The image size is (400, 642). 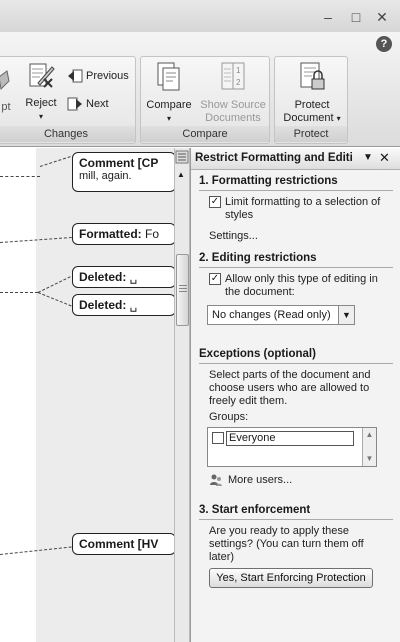 What do you see at coordinates (312, 105) in the screenshot?
I see `protect-label-1: Protect` at bounding box center [312, 105].